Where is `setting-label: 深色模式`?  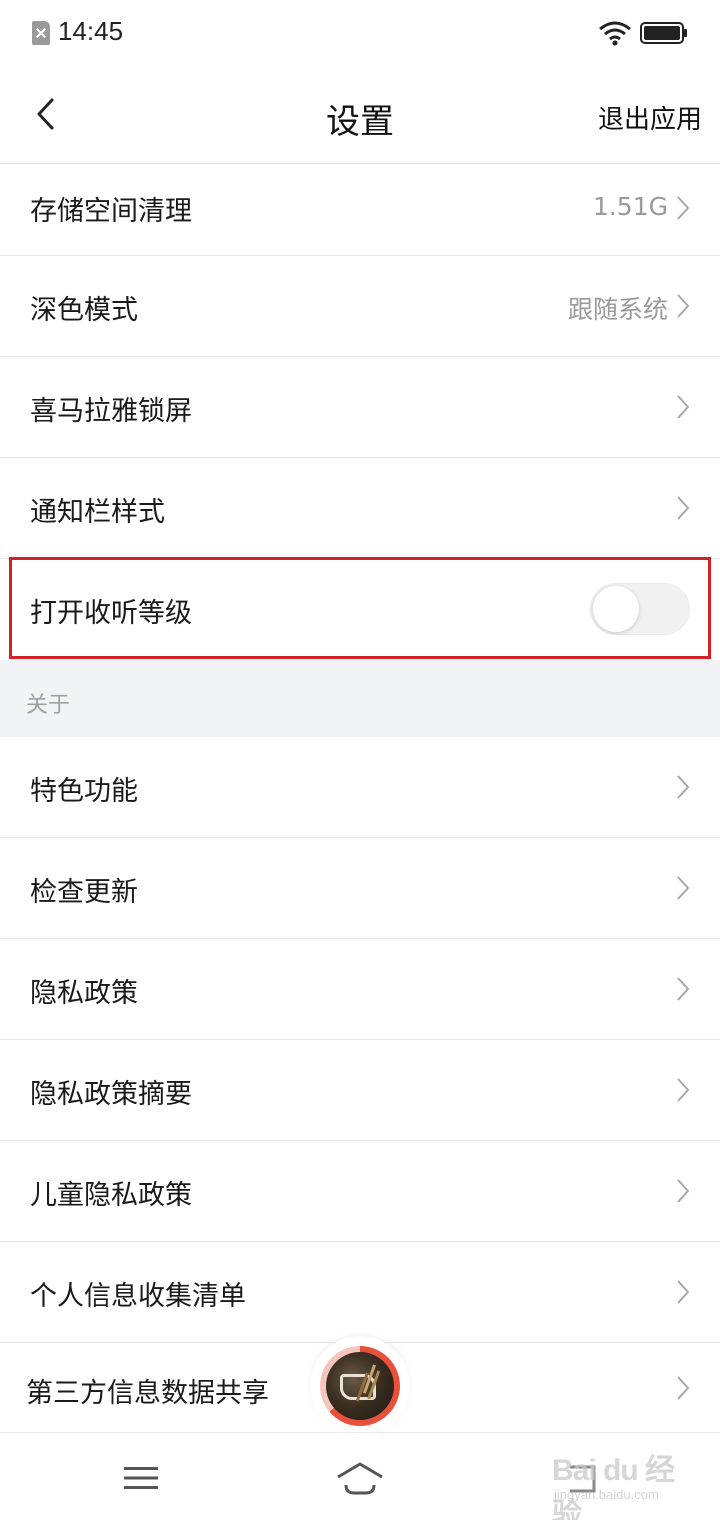
setting-label: 深色模式 is located at coordinates (84, 310).